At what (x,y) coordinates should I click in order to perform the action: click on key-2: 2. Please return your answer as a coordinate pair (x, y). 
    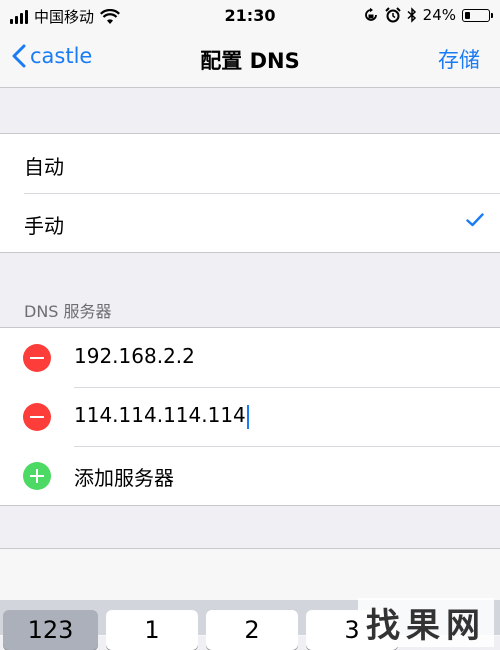
    Looking at the image, I should click on (252, 630).